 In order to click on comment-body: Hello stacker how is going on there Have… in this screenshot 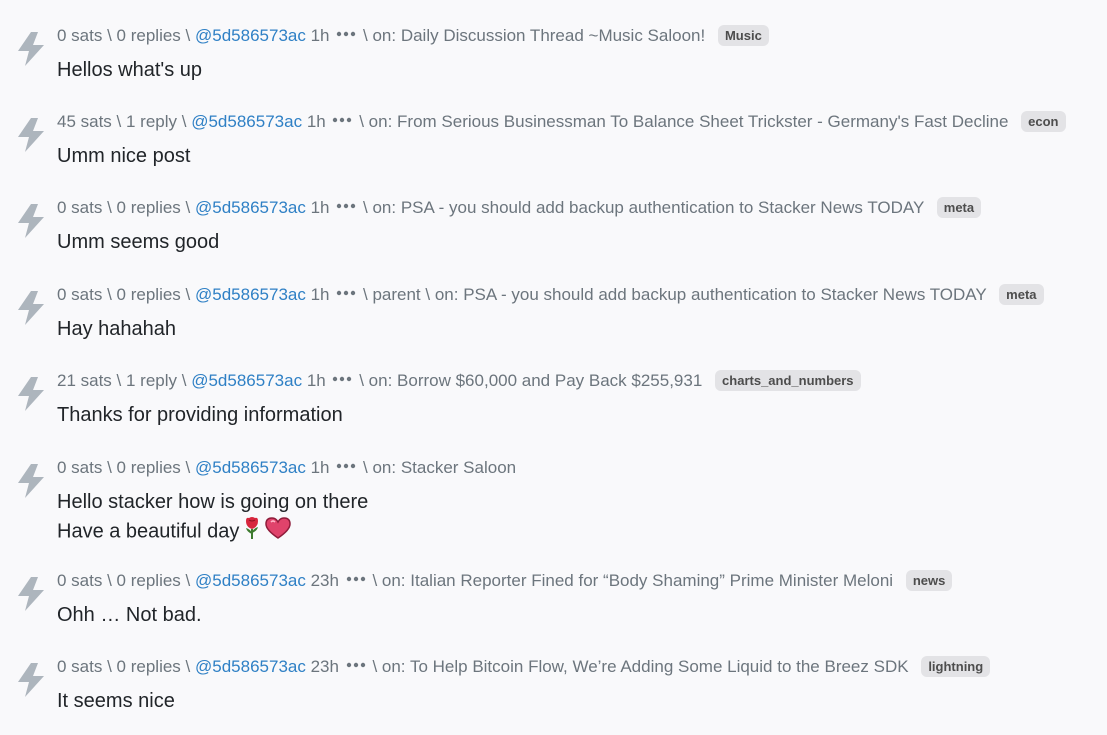, I will do `click(212, 518)`.